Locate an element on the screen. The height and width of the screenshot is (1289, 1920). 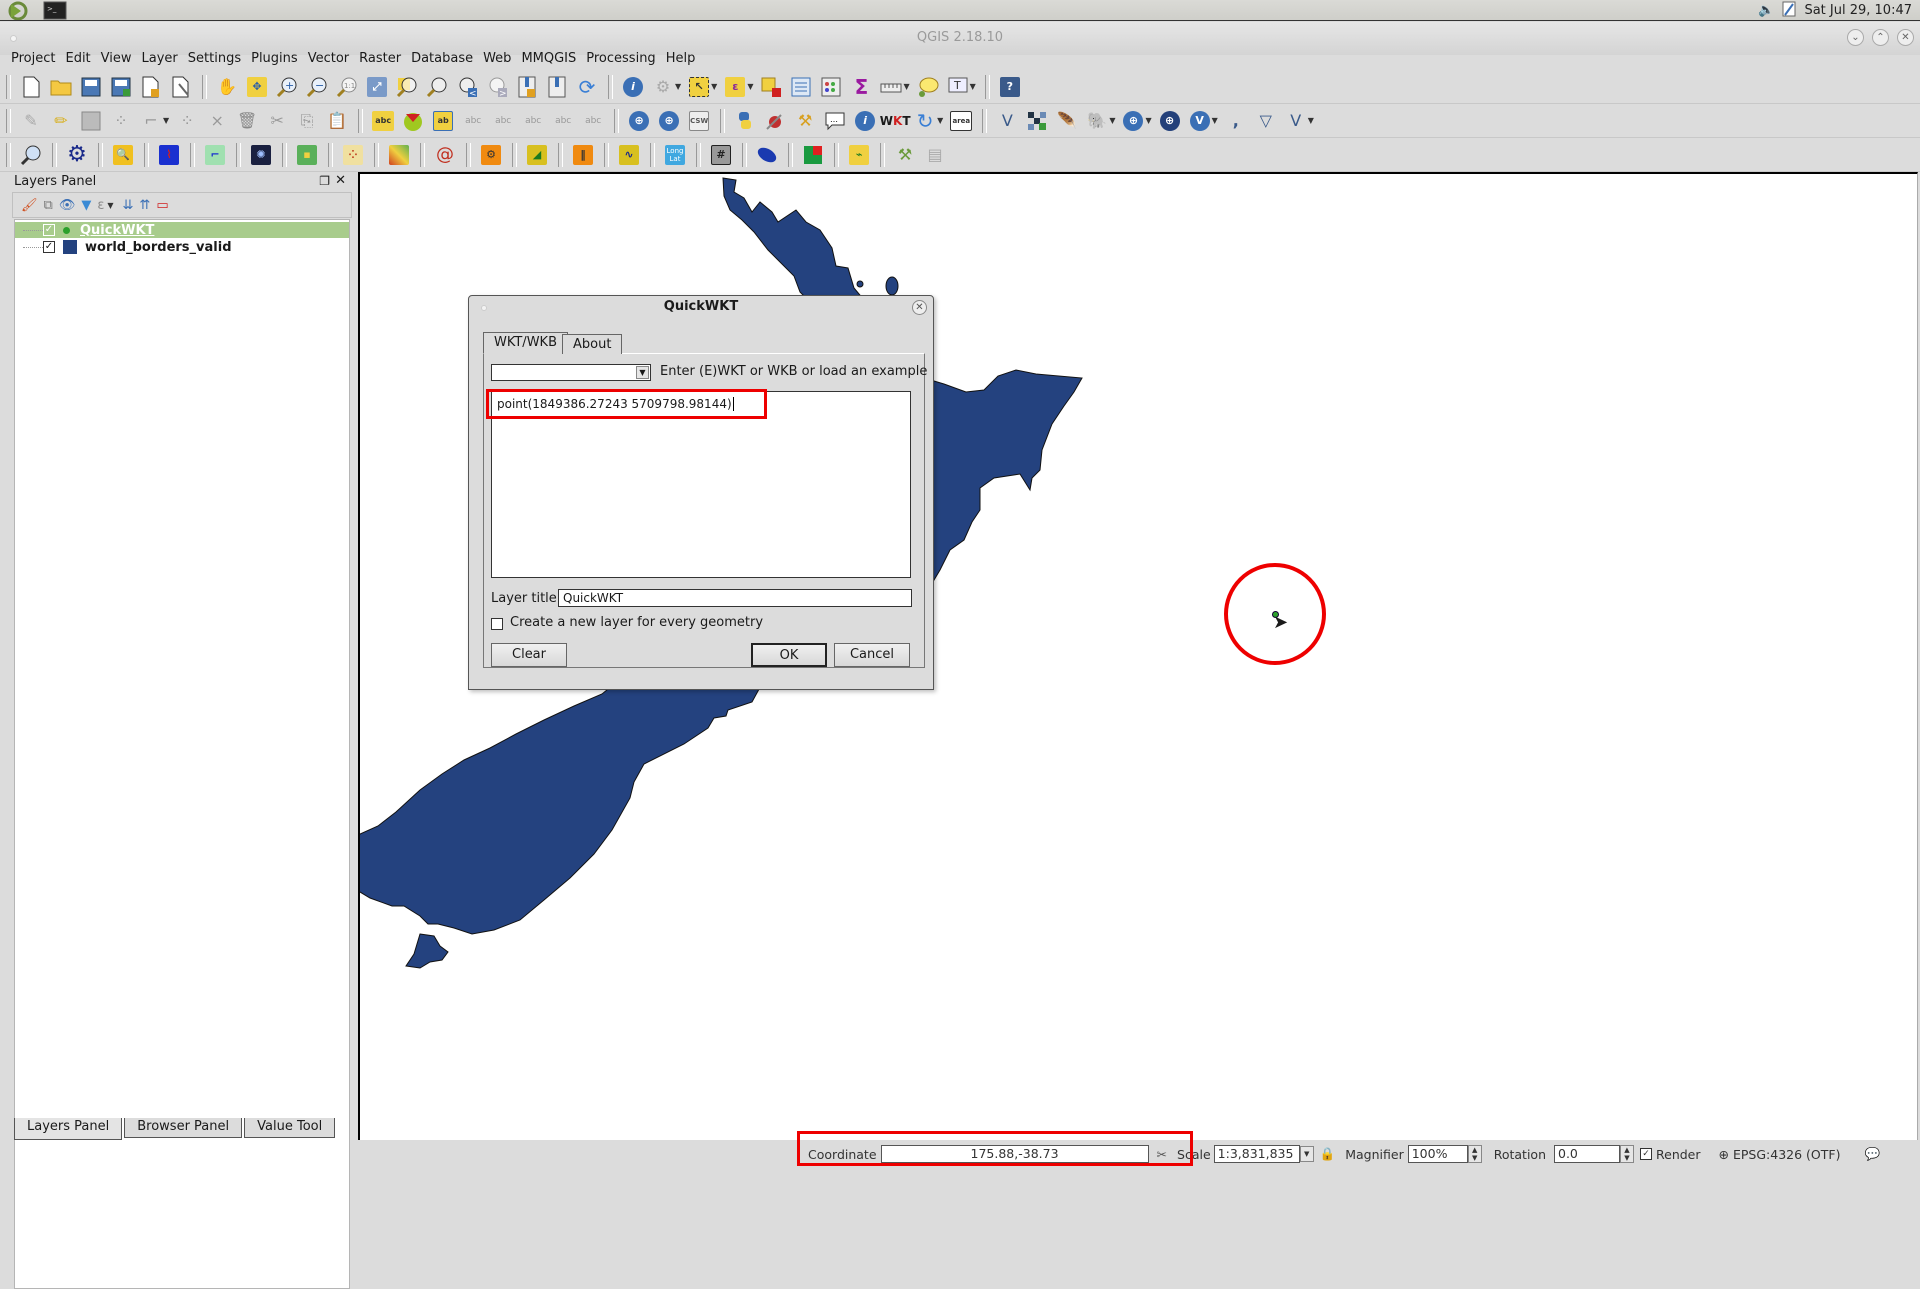
menu-web: Web is located at coordinates (497, 59).